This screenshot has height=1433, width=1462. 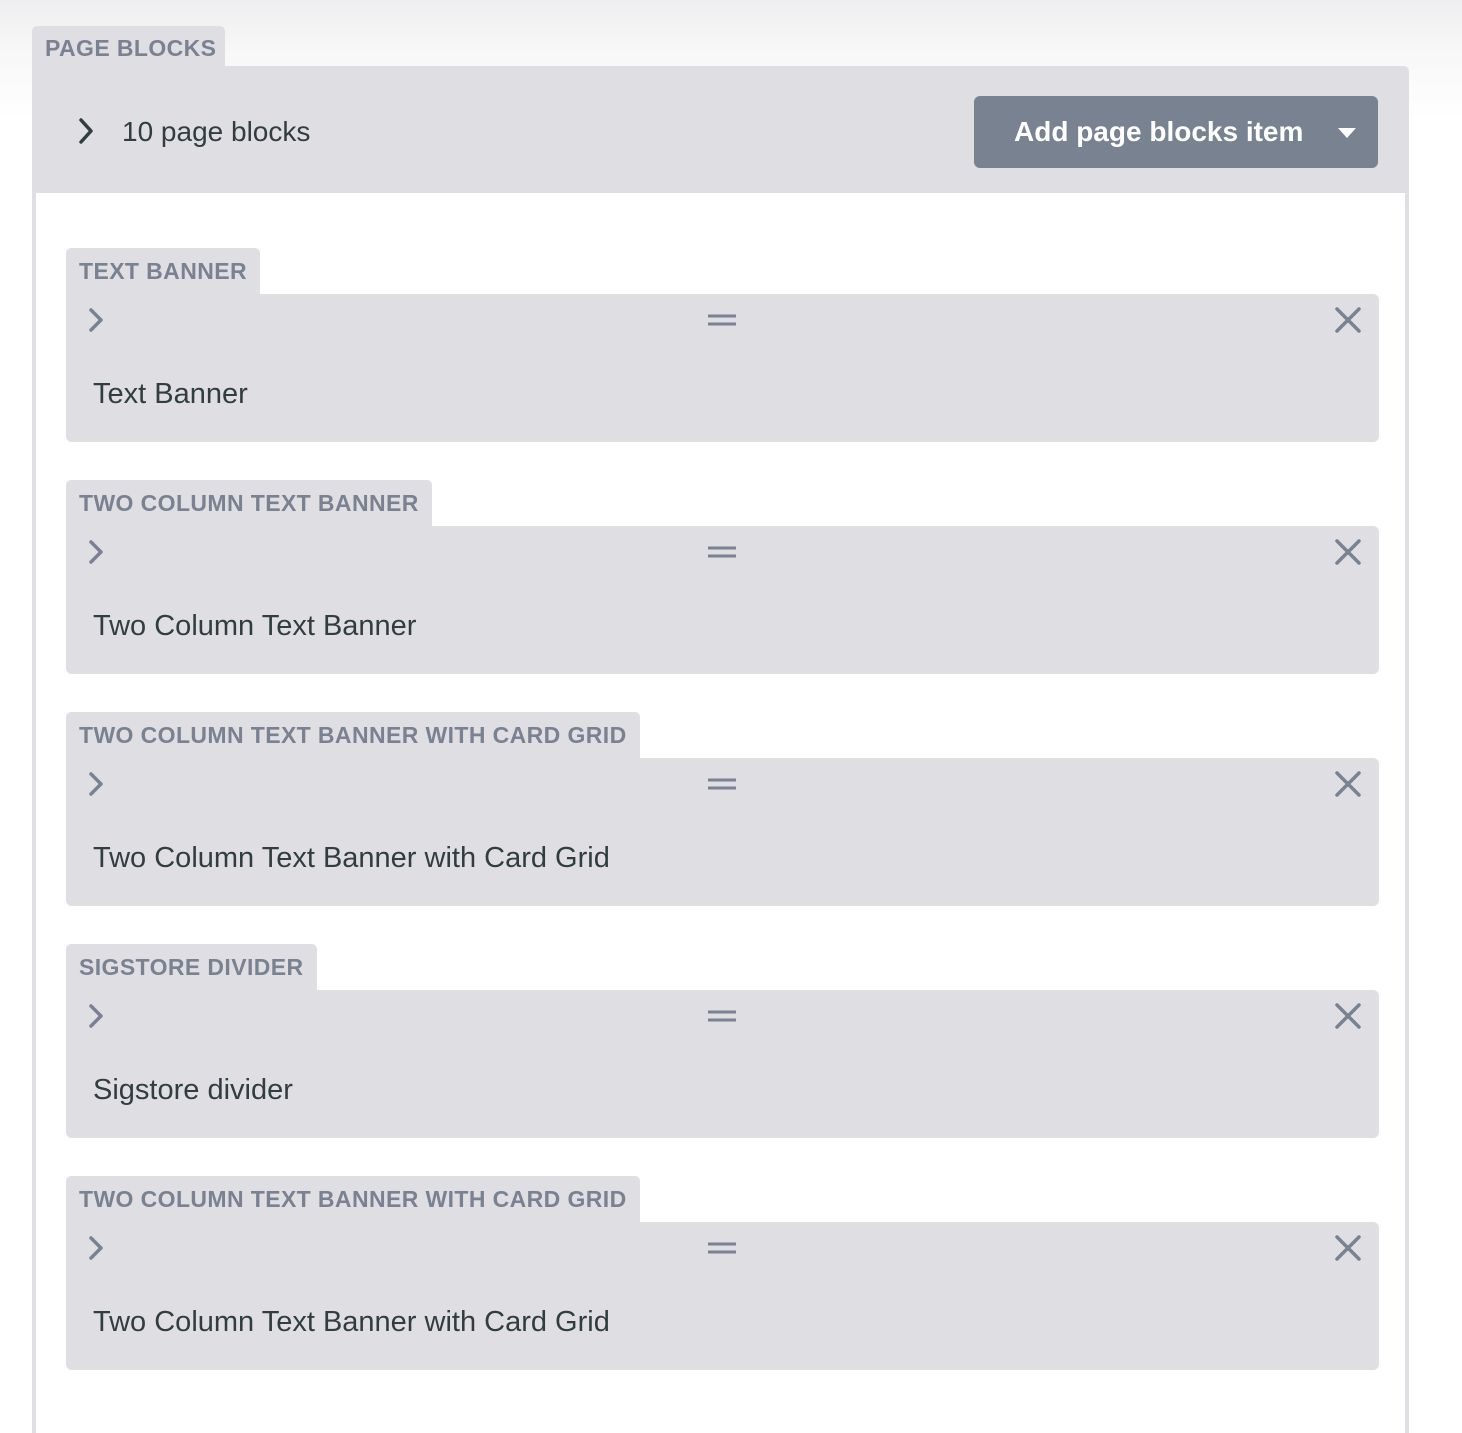 What do you see at coordinates (128, 46) in the screenshot?
I see `field-label: PAGE BLOCKS` at bounding box center [128, 46].